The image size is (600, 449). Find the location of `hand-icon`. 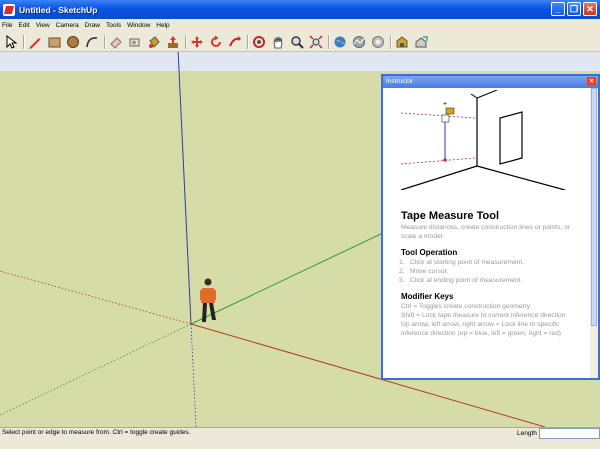

hand-icon is located at coordinates (278, 42).